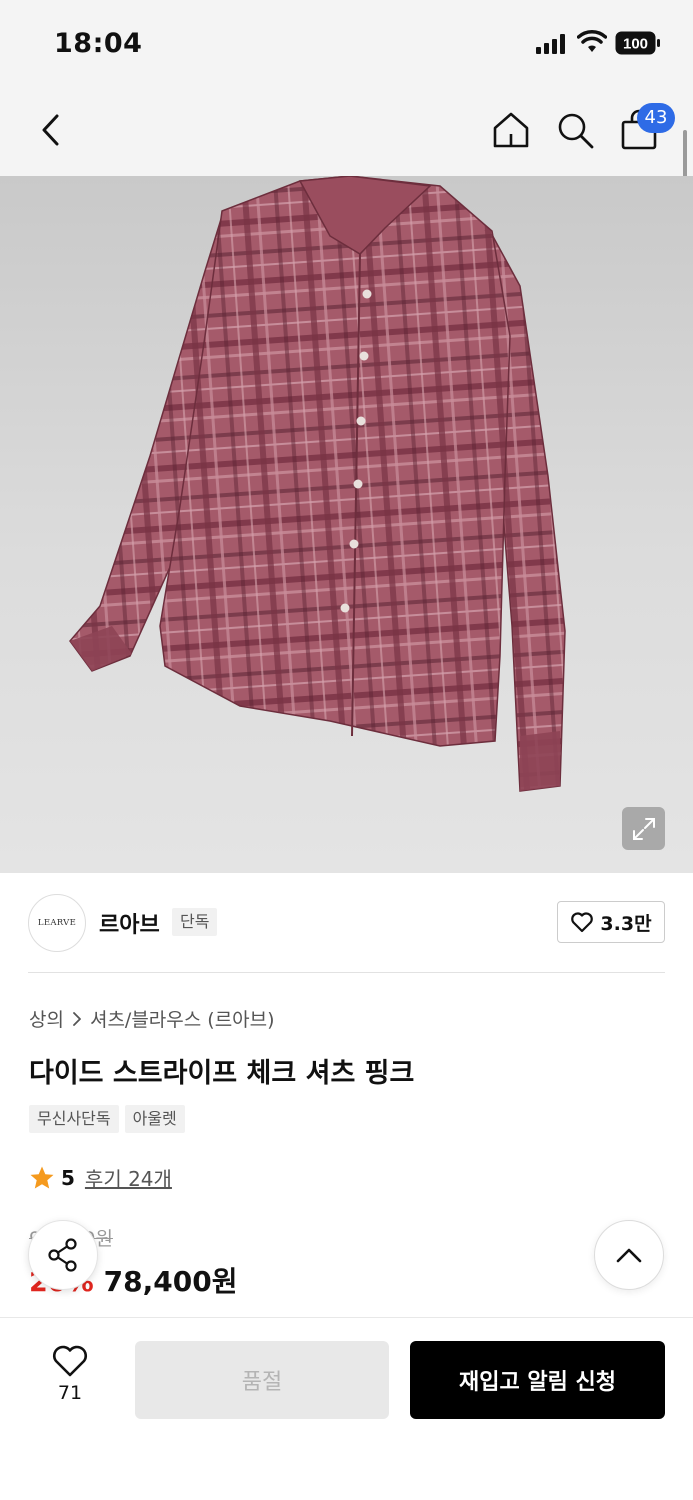 The image size is (693, 1500). I want to click on expand-image-button, so click(643, 828).